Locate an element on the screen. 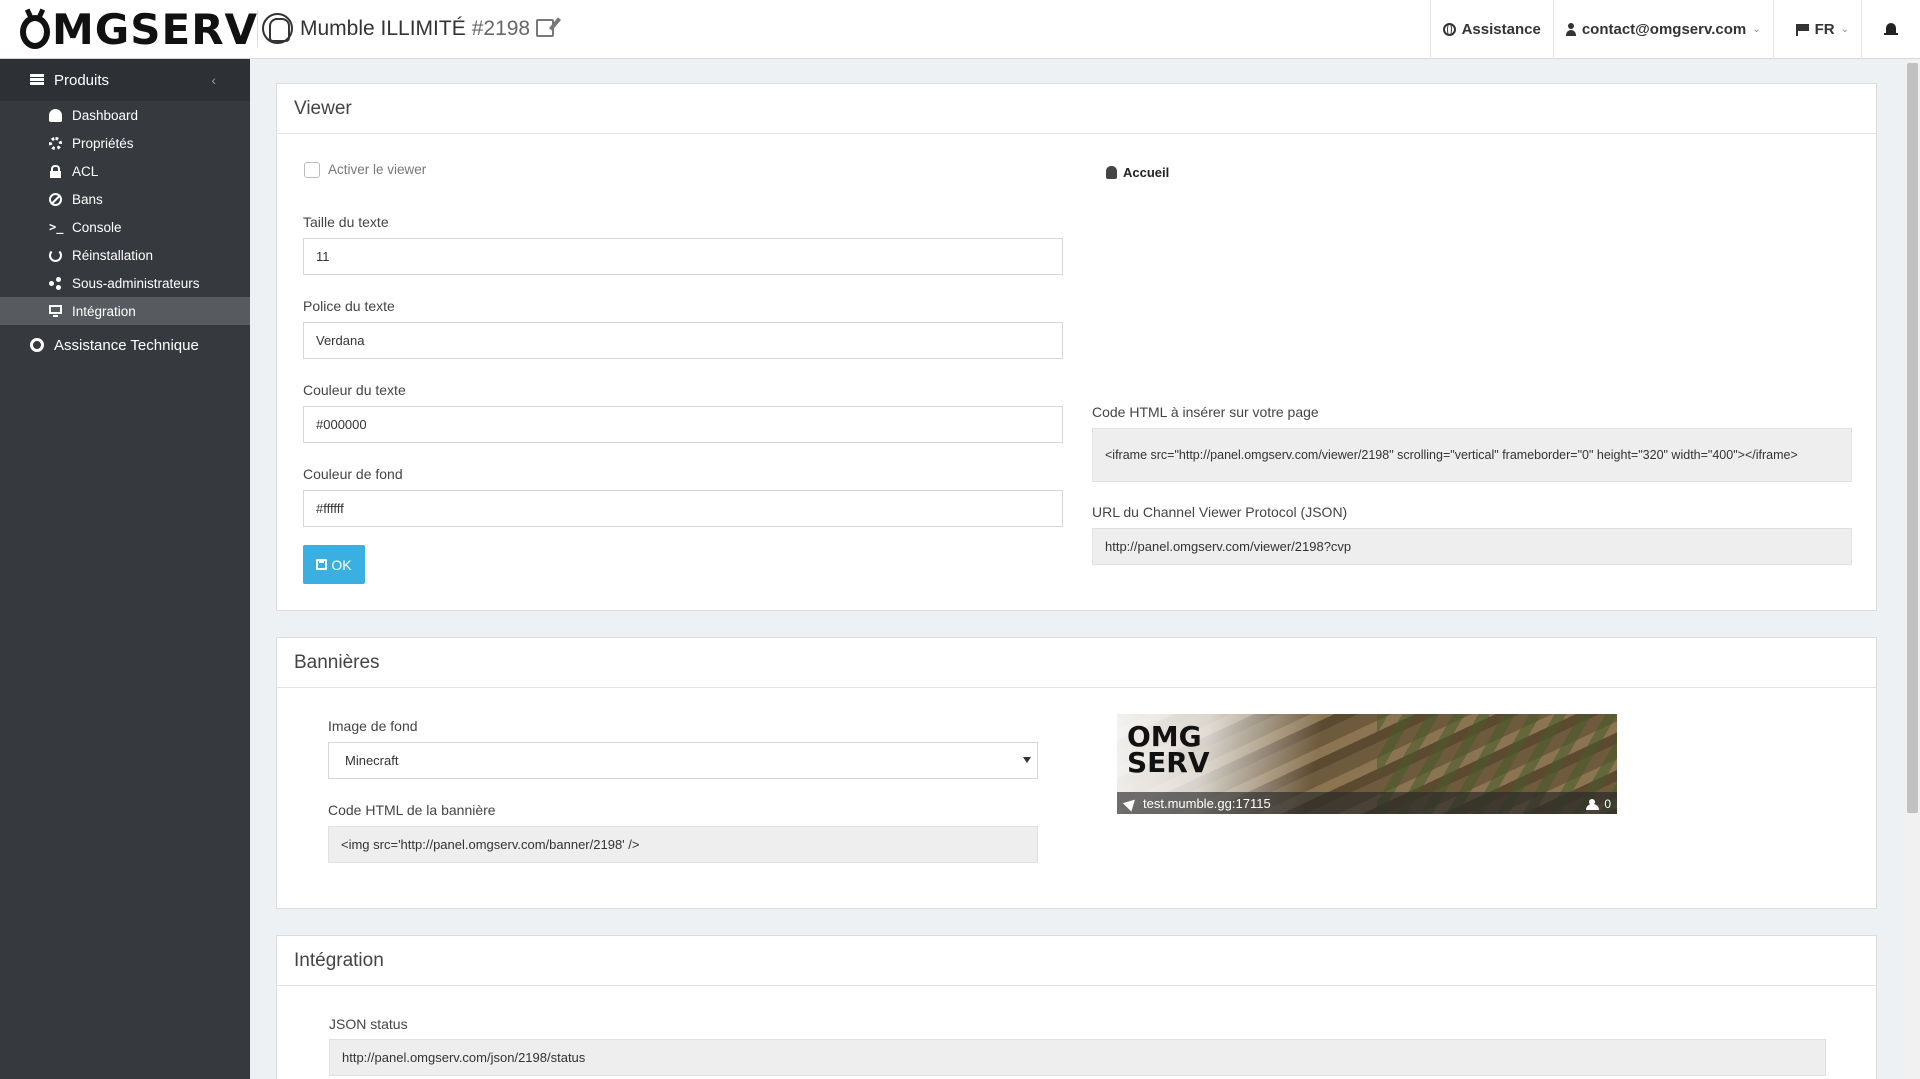 This screenshot has height=1079, width=1920. lock-icon is located at coordinates (55, 171).